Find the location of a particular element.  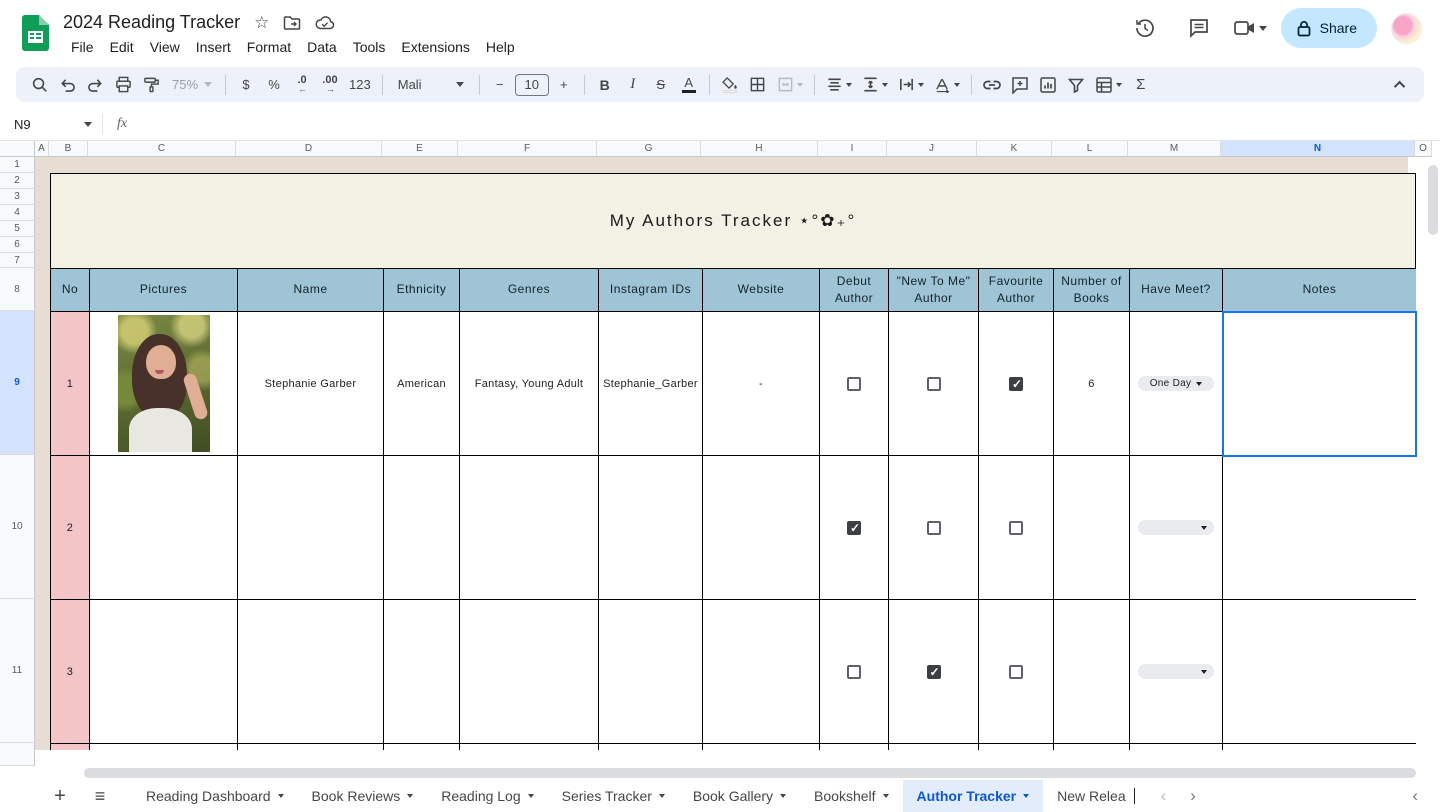

insert-comment-button is located at coordinates (1020, 85).